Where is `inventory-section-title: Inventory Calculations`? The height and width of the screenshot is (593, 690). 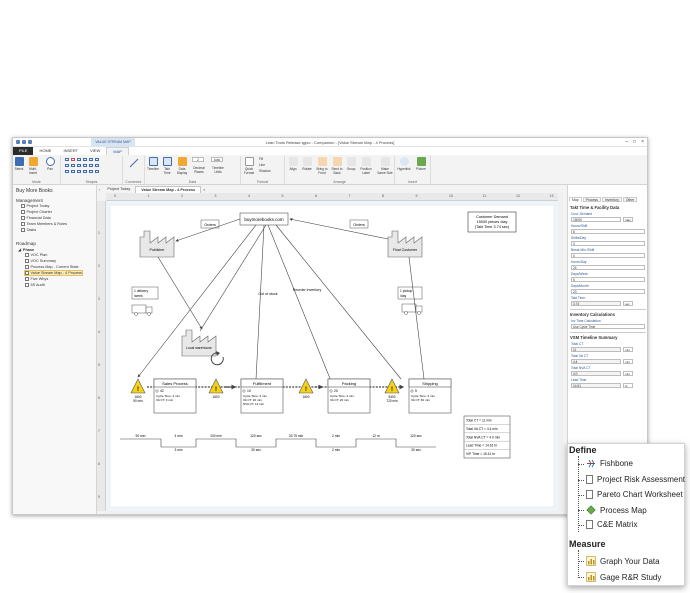
inventory-section-title: Inventory Calculations is located at coordinates (592, 314).